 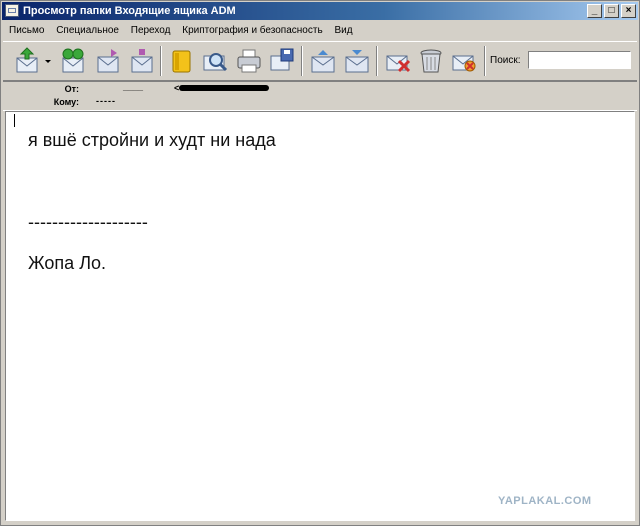 I want to click on message-line: я вшё стройни и худт ни нада, so click(x=152, y=140).